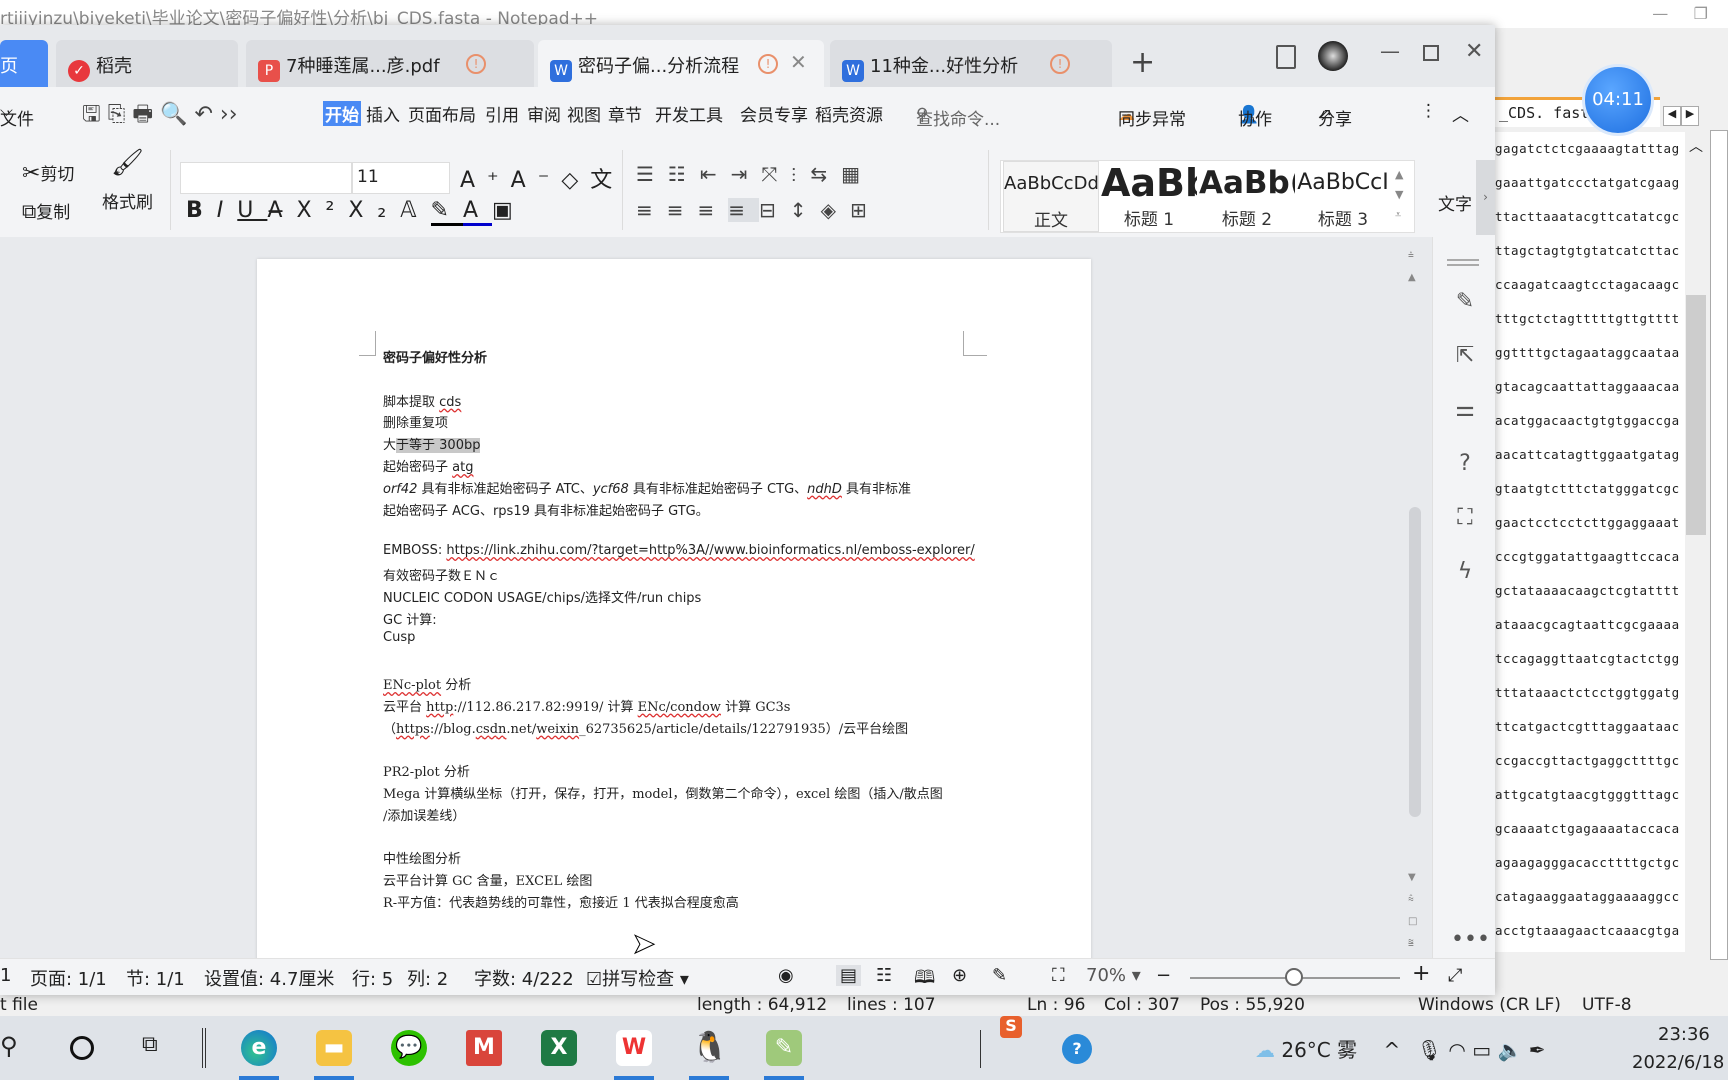 The height and width of the screenshot is (1080, 1728). What do you see at coordinates (1412, 911) in the screenshot?
I see `scroll-page-icons: ▼ ⩯ □ ⩰` at bounding box center [1412, 911].